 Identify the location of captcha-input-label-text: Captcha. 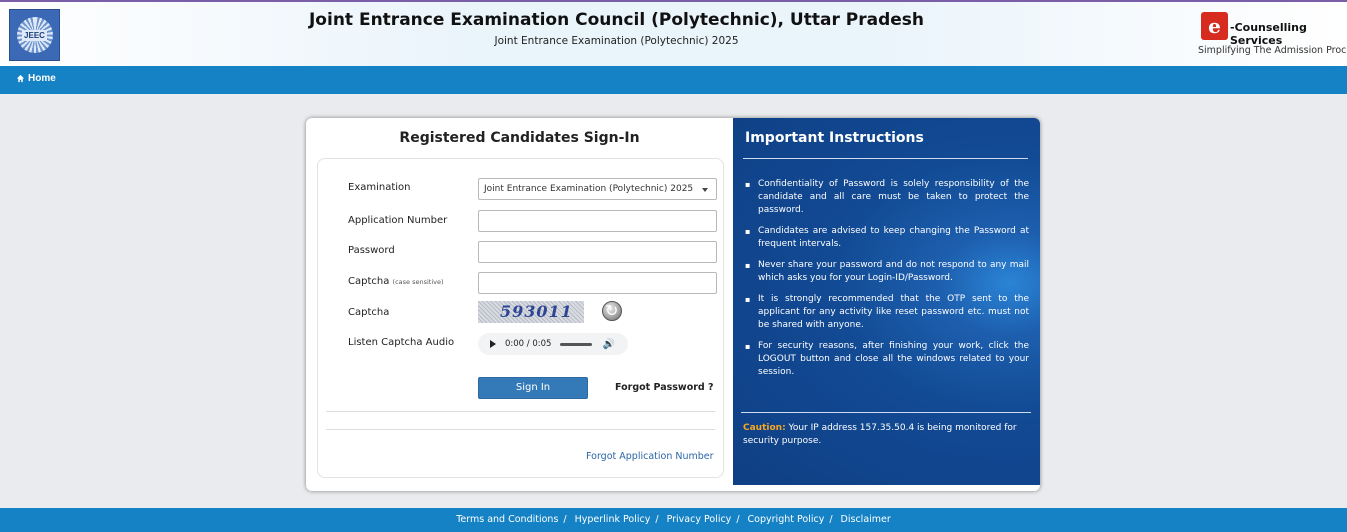
(369, 281).